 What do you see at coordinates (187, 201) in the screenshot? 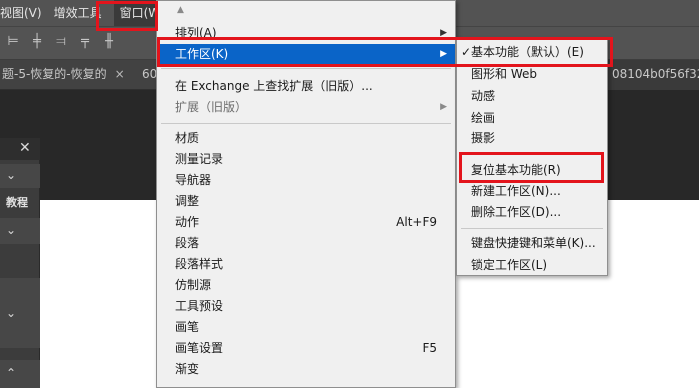
I see `menu-item-label: 调整` at bounding box center [187, 201].